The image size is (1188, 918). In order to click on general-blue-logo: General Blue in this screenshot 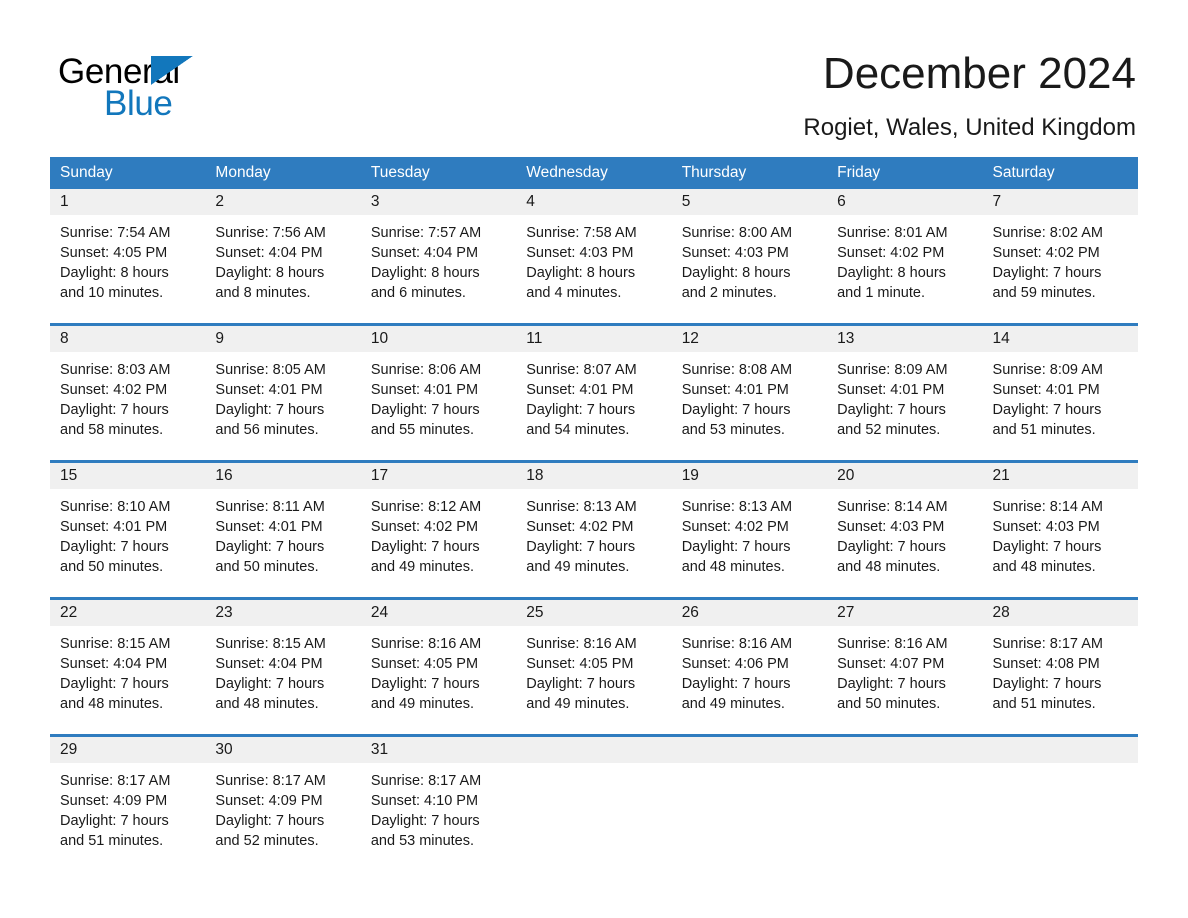, I will do `click(188, 90)`.